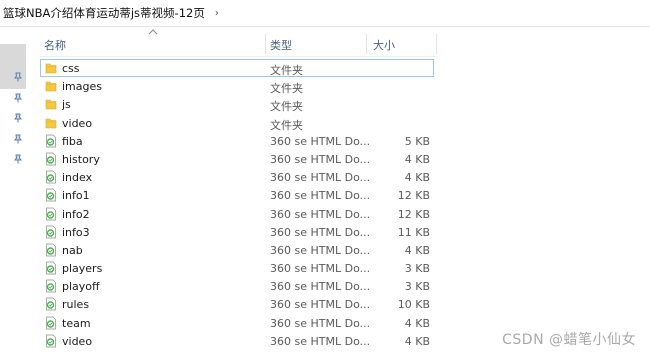  I want to click on column-size: 大小, so click(384, 45).